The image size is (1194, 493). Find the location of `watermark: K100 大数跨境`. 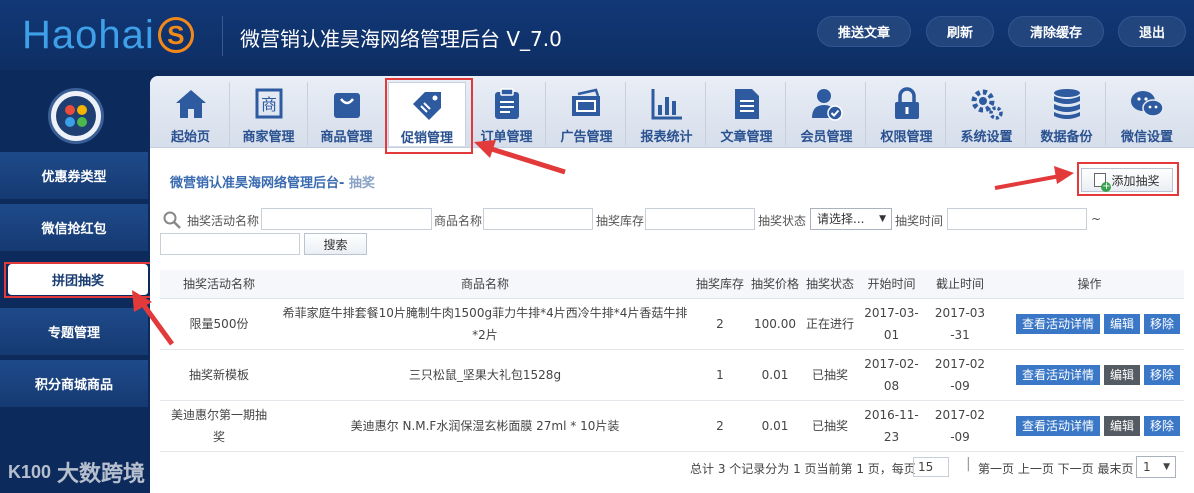

watermark: K100 大数跨境 is located at coordinates (76, 472).